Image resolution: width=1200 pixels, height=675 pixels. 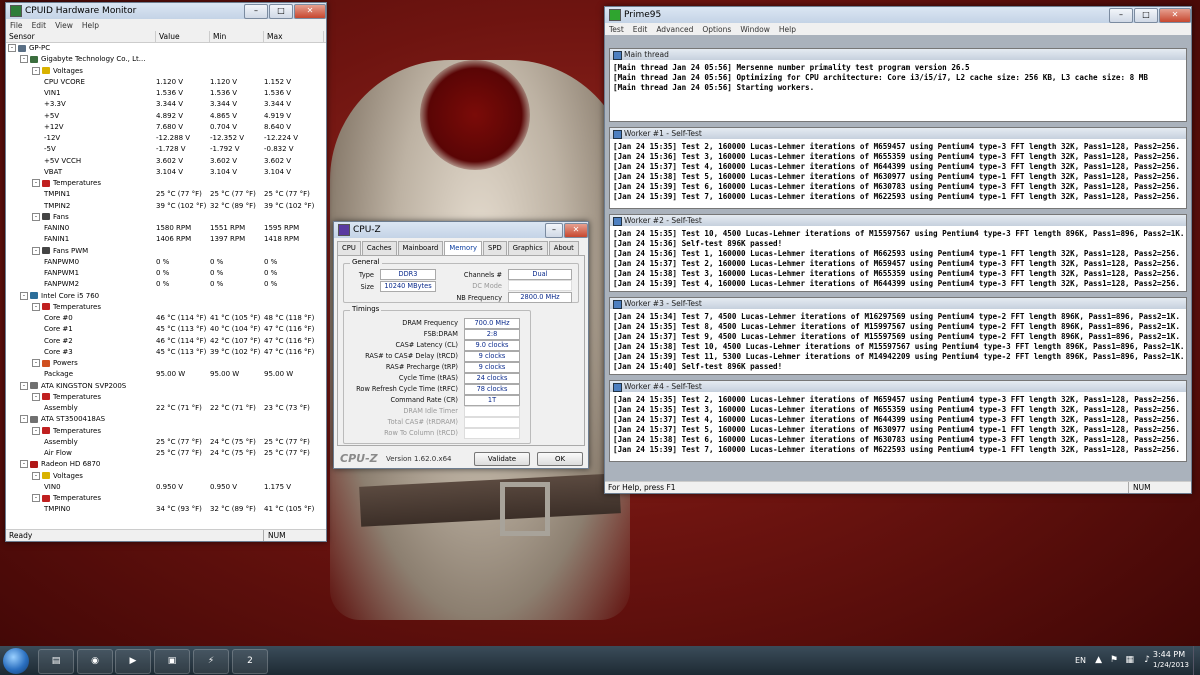 What do you see at coordinates (183, 36) in the screenshot?
I see `column-value: Value` at bounding box center [183, 36].